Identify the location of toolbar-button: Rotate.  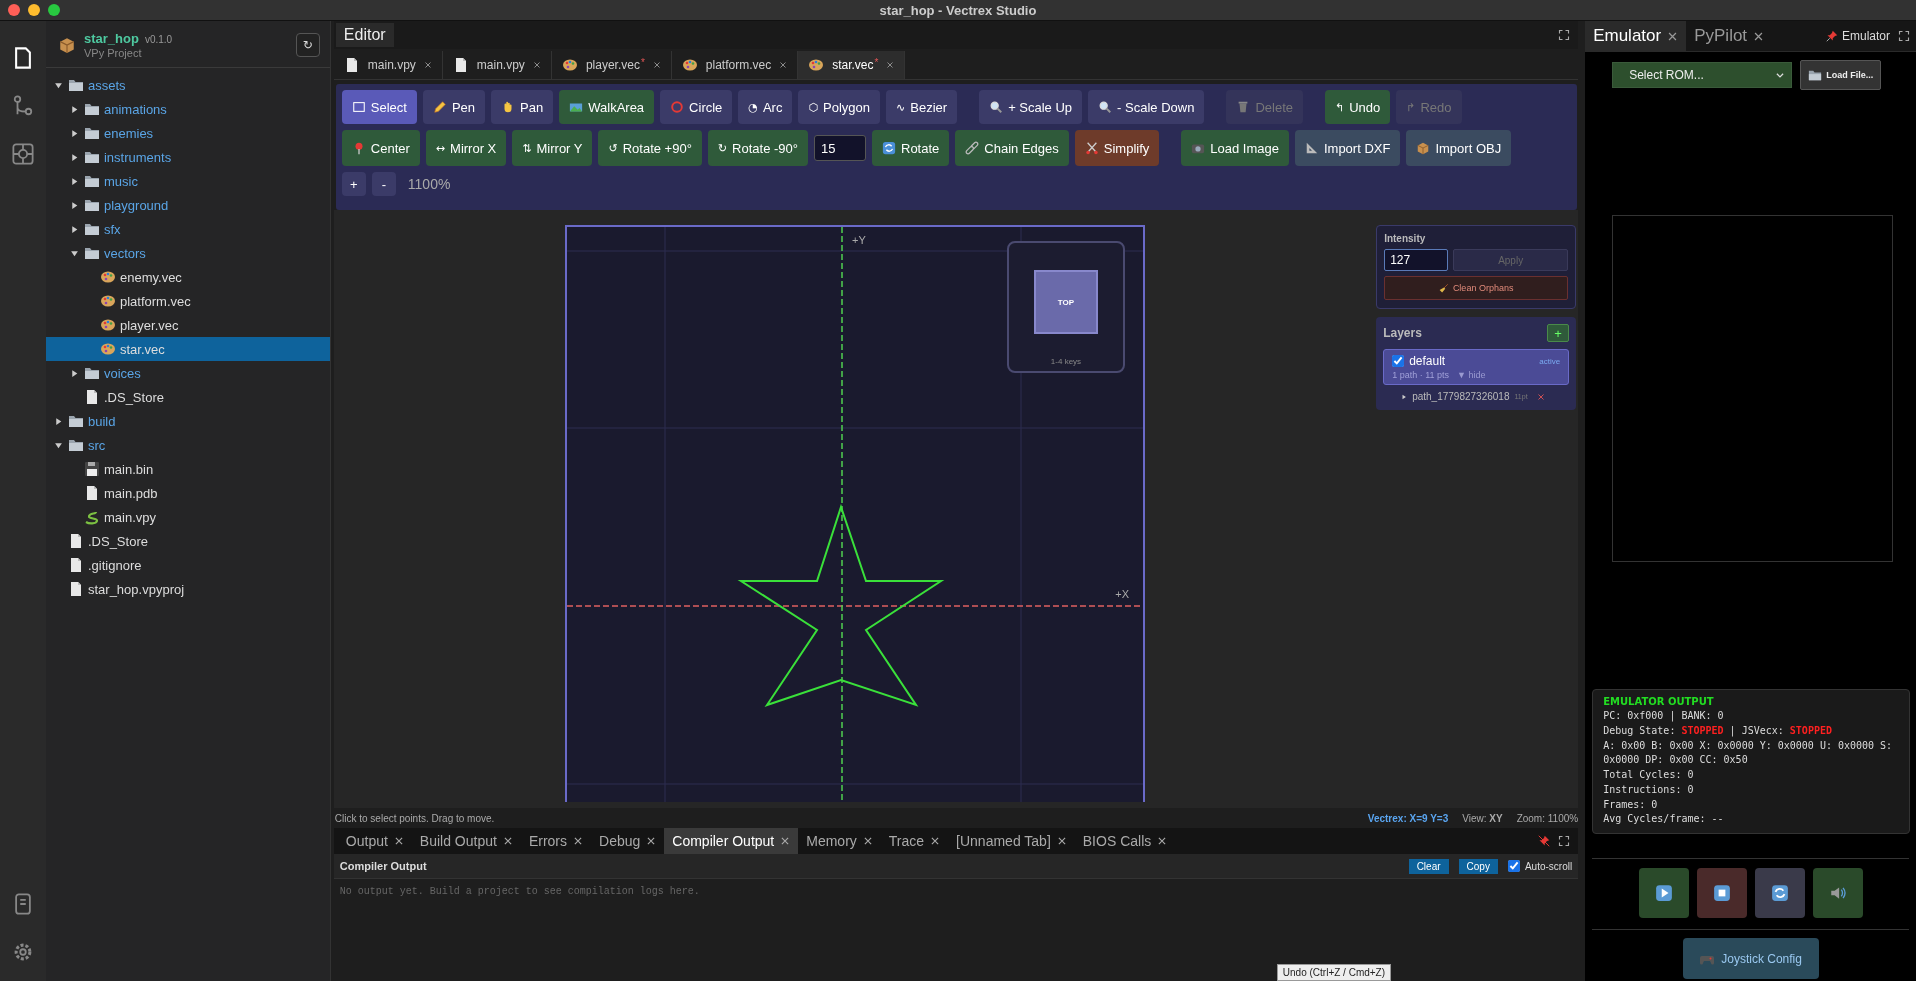
(911, 148).